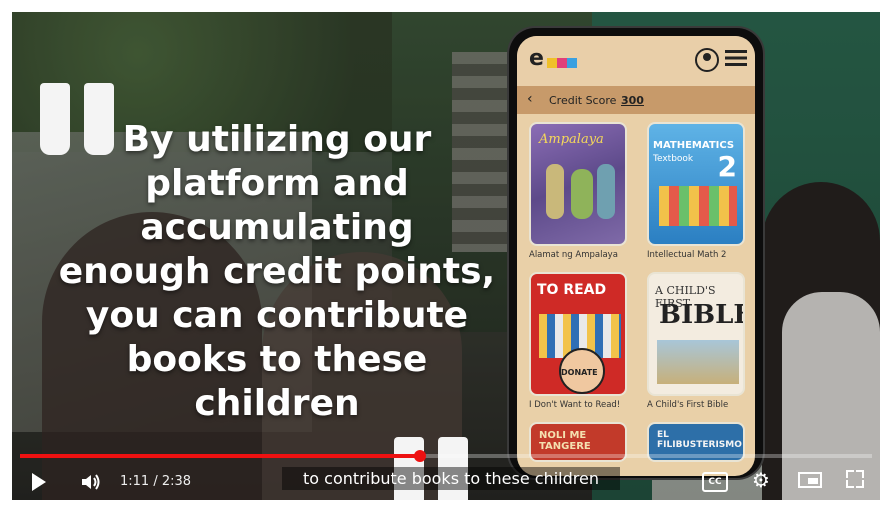  Describe the element at coordinates (277, 227) in the screenshot. I see `headline-line: accumulating` at that location.